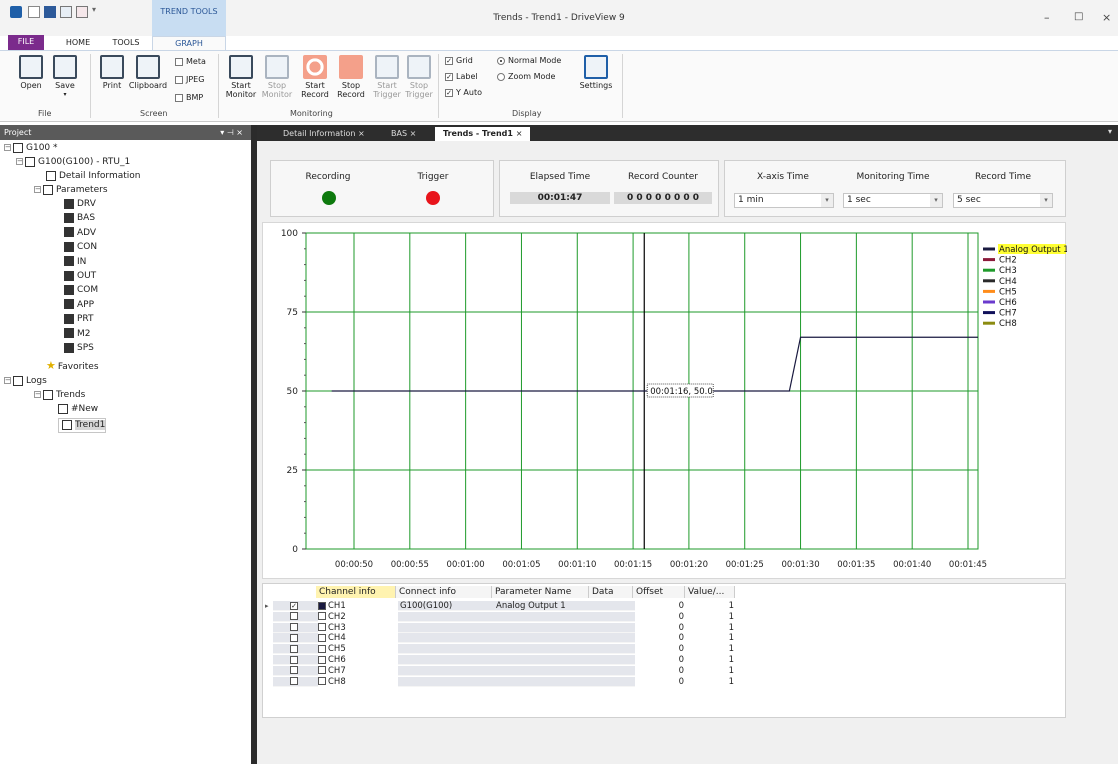 The image size is (1118, 764). Describe the element at coordinates (505, 616) in the screenshot. I see `table-row: CH2 0 1` at that location.